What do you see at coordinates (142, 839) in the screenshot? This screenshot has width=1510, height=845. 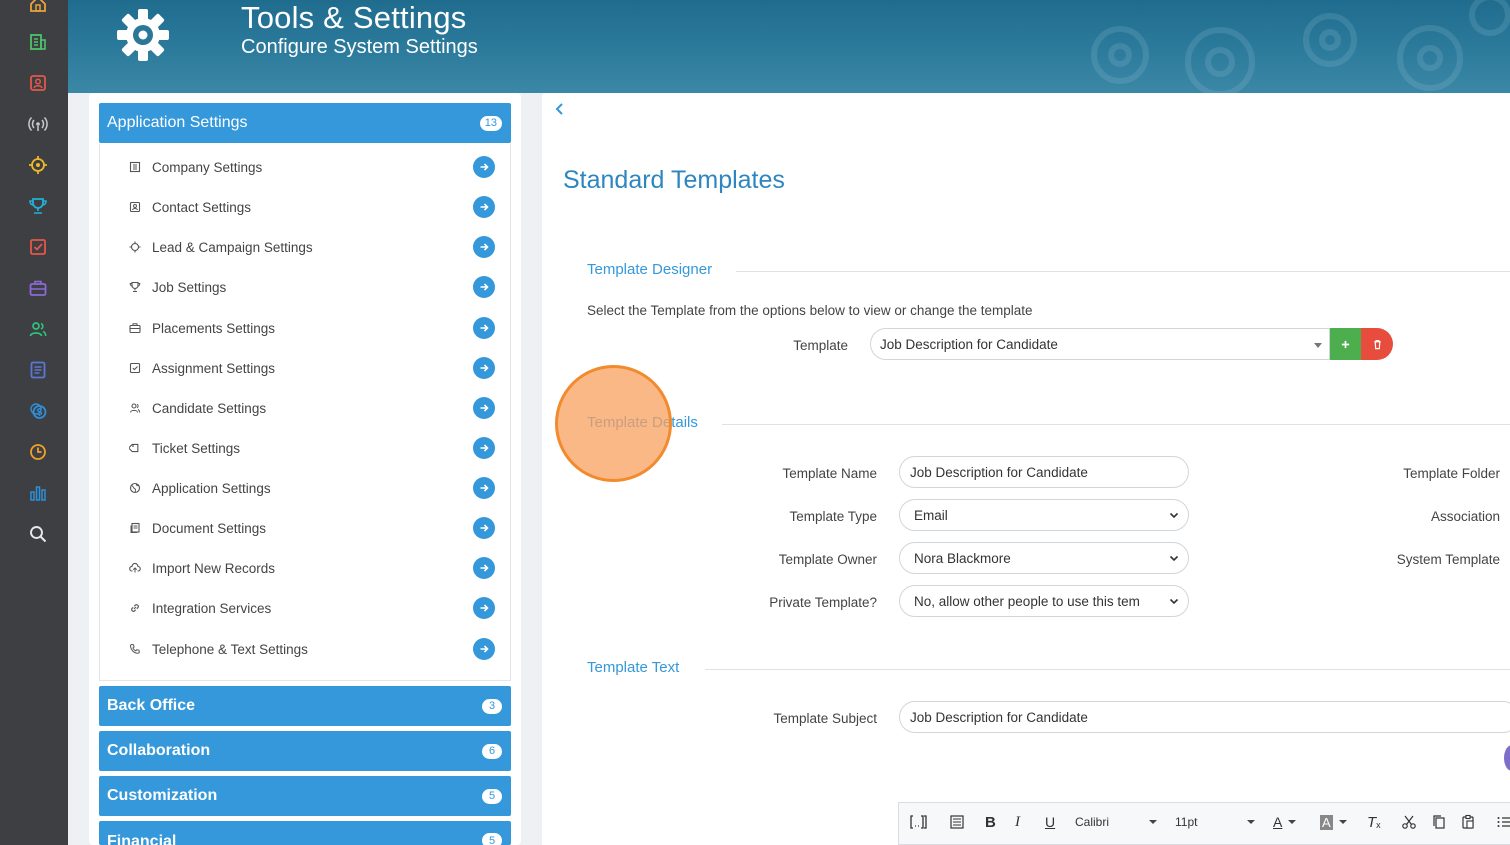 I see `group-label: Financial` at bounding box center [142, 839].